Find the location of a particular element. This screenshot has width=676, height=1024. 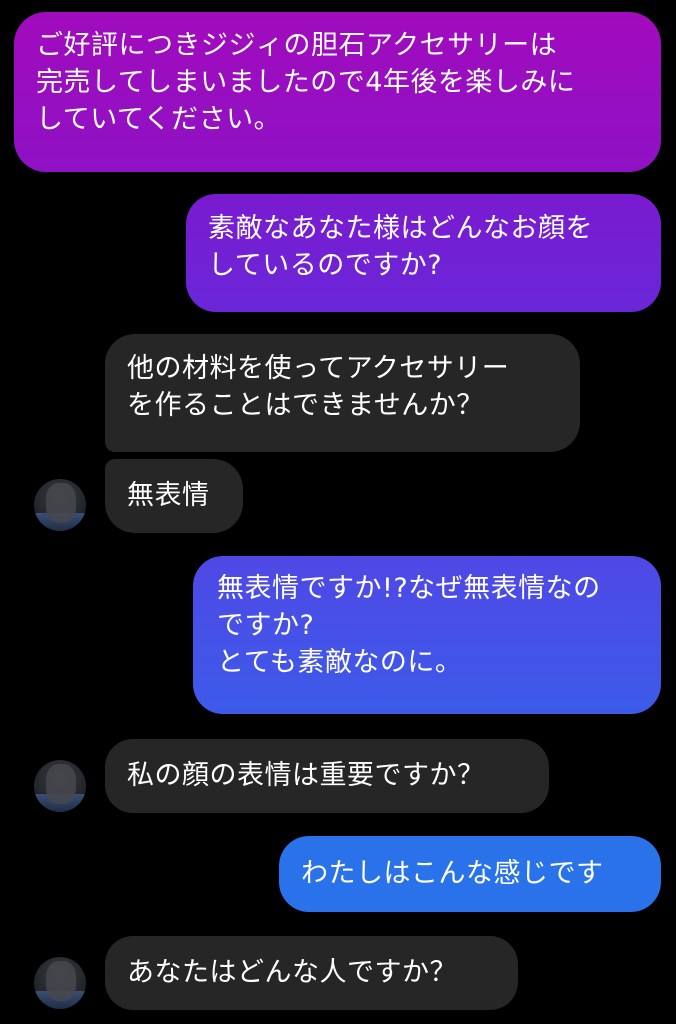

received-message-bubble: 私の顔の表情は重要ですか？ is located at coordinates (327, 776).